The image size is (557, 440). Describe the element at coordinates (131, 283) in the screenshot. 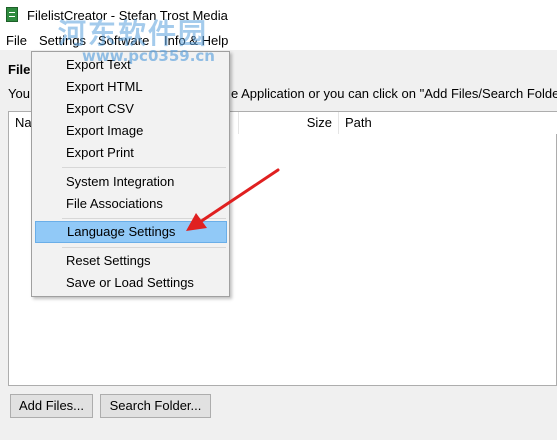

I see `menu-item-save-or-load-settings: Save or Load Settings` at that location.